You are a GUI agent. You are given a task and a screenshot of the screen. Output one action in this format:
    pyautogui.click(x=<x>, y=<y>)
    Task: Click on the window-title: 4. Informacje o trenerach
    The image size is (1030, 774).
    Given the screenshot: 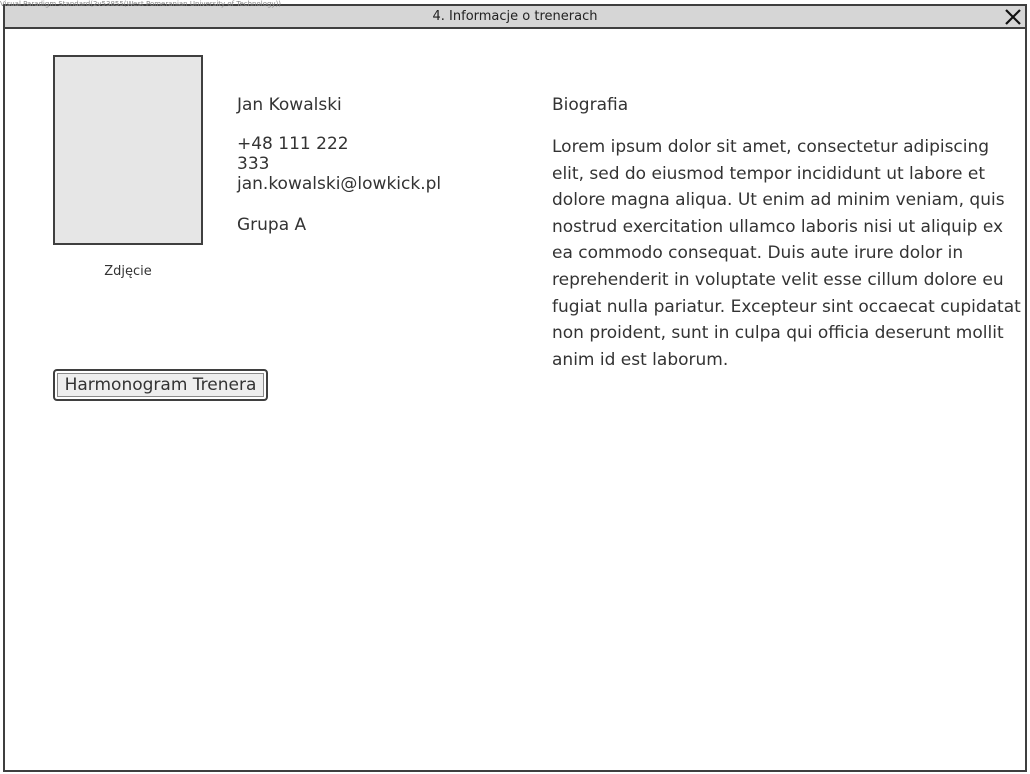 What is the action you would take?
    pyautogui.click(x=515, y=16)
    